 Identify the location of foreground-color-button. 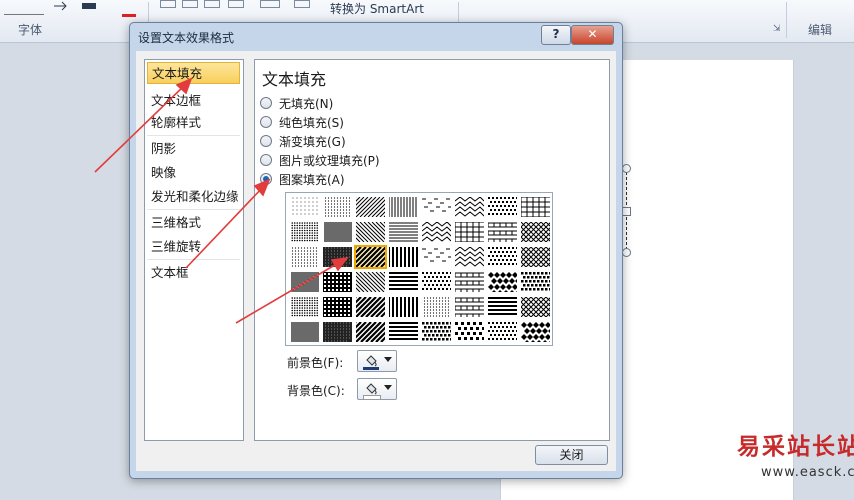
(377, 361).